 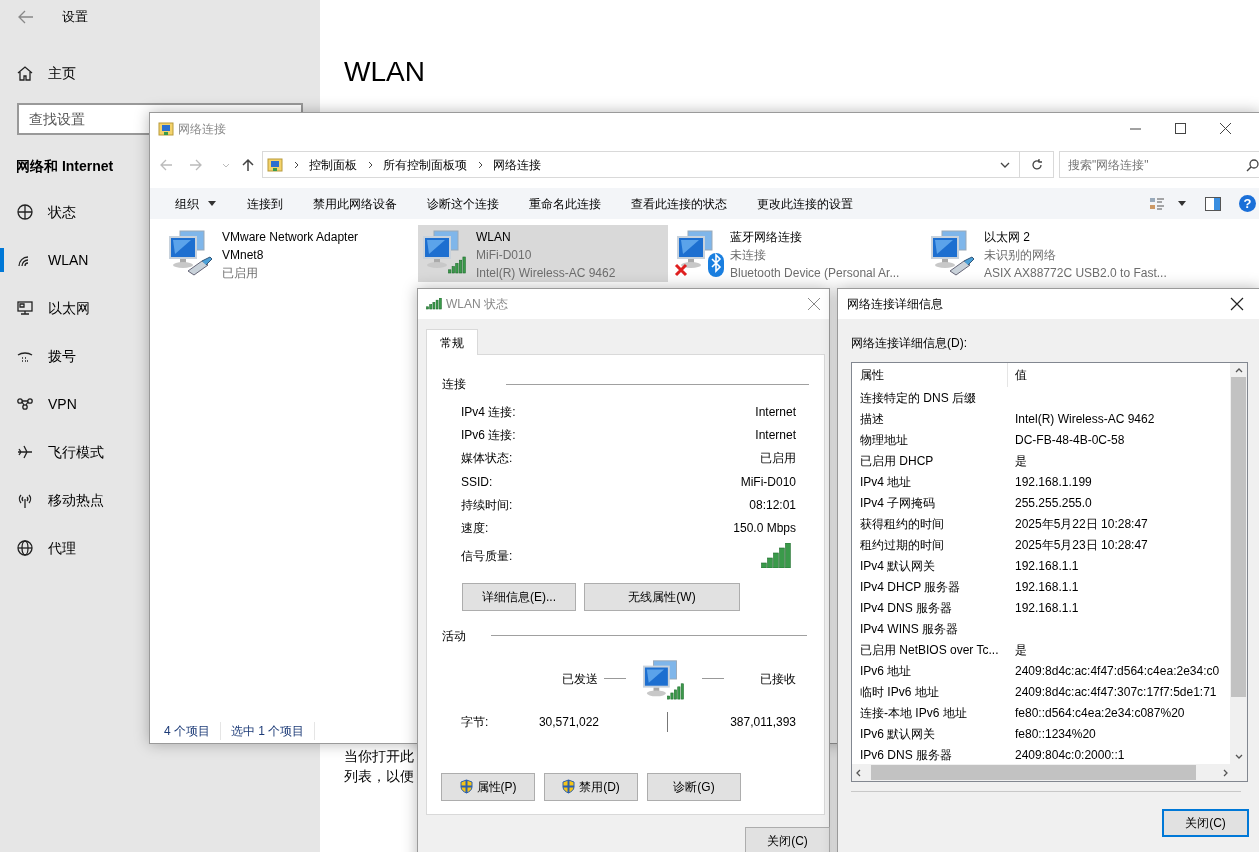 I want to click on field-label: SSID:, so click(x=477, y=482).